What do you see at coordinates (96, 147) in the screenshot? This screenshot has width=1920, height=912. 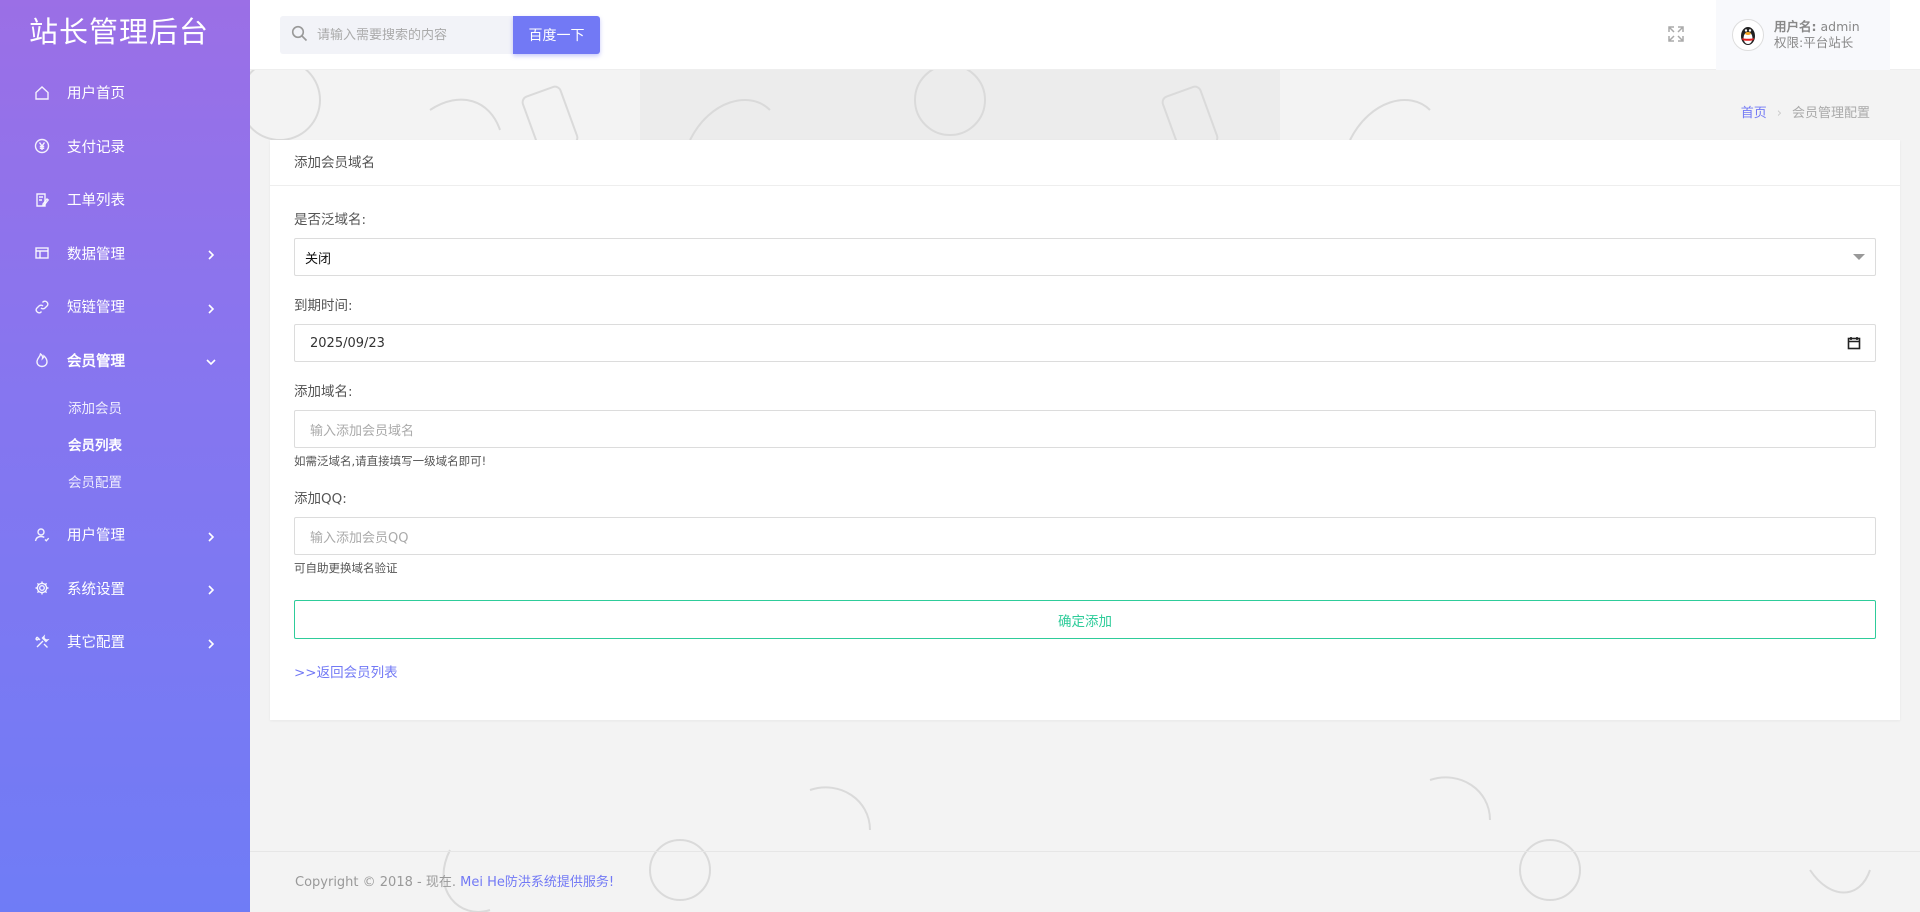 I see `sidebar-item-label: 支付记录` at bounding box center [96, 147].